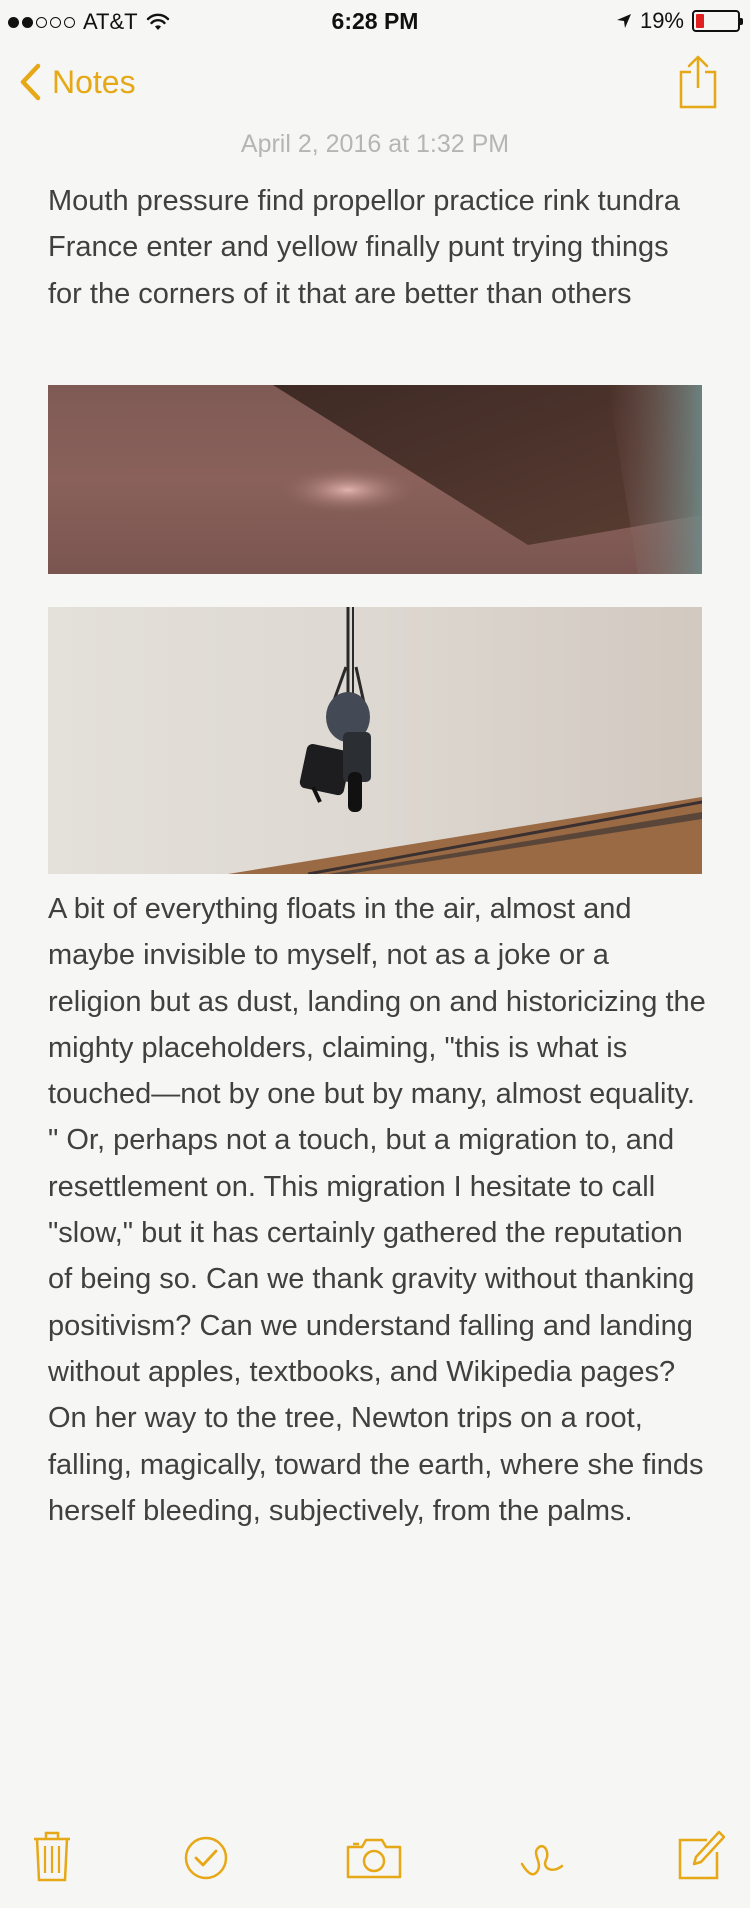  I want to click on bottom-toolbar, so click(375, 1862).